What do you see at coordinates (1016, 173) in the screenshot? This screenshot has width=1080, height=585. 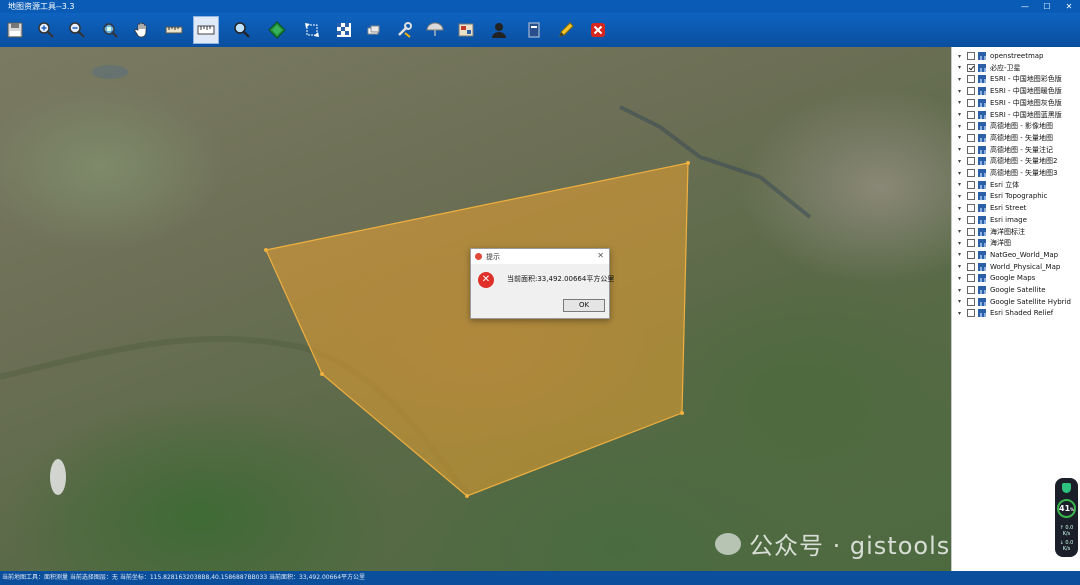 I see `layer-item: ▾ 高德地图 - 矢量地图3` at bounding box center [1016, 173].